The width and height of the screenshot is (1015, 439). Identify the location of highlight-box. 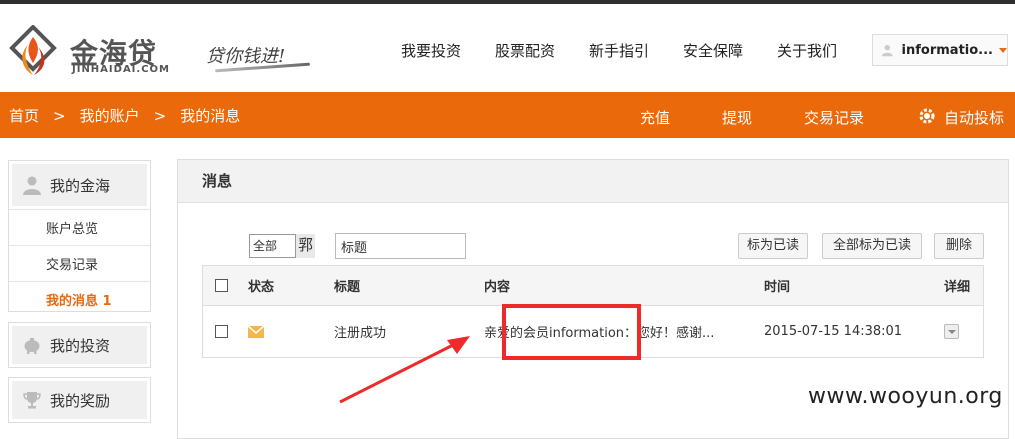
(571, 332).